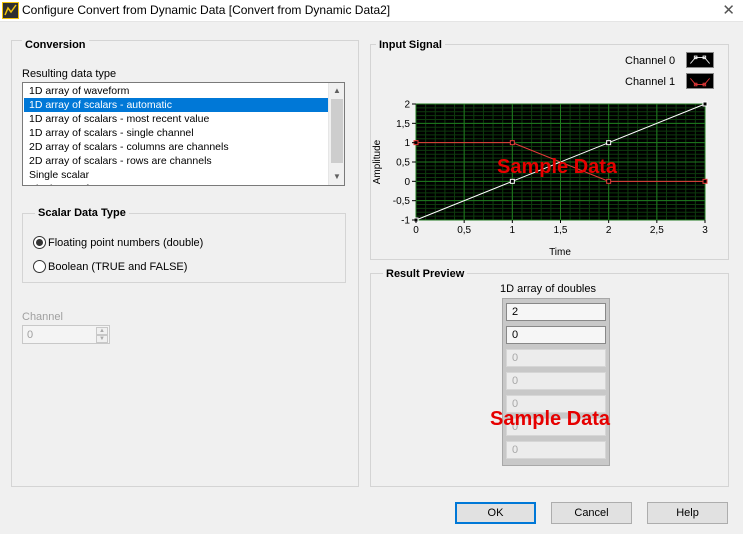 The width and height of the screenshot is (743, 534). I want to click on data-type-option: 1D array of scalars - single channel, so click(176, 133).